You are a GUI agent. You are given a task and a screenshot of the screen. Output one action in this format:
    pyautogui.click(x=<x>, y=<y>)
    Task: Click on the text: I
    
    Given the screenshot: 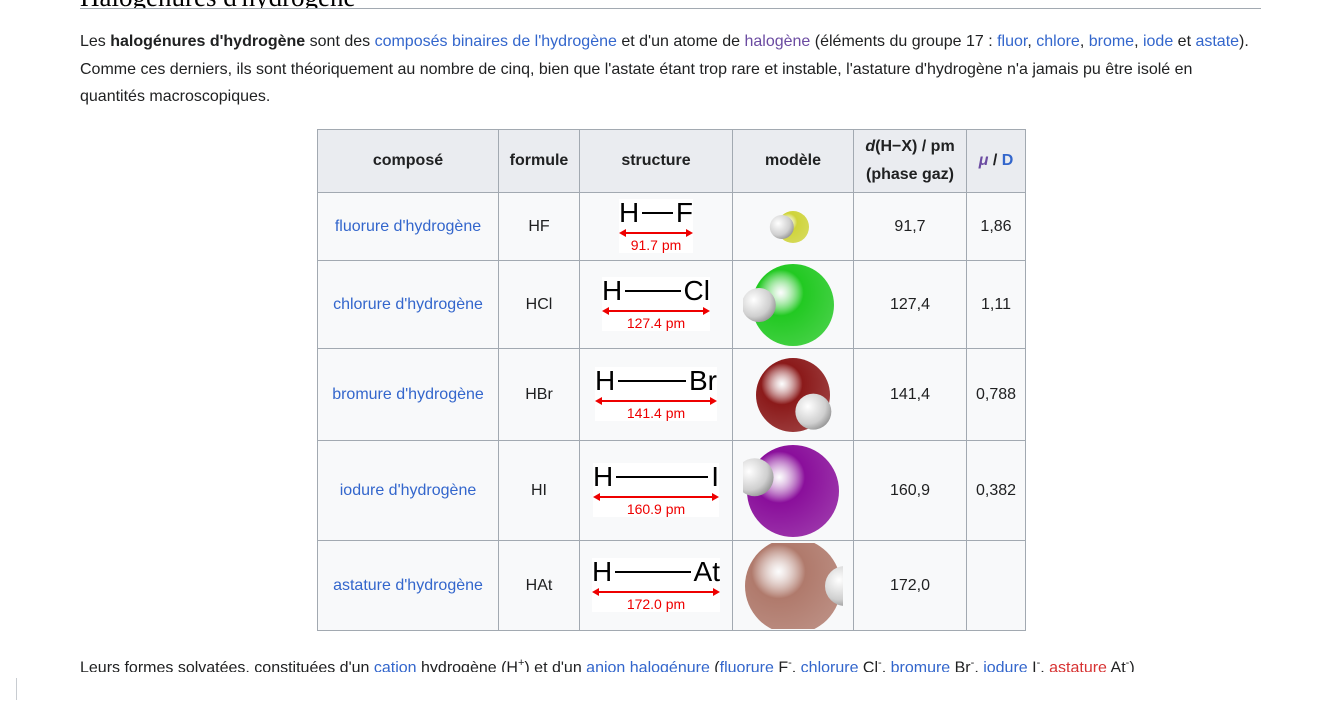 What is the action you would take?
    pyautogui.click(x=1032, y=665)
    